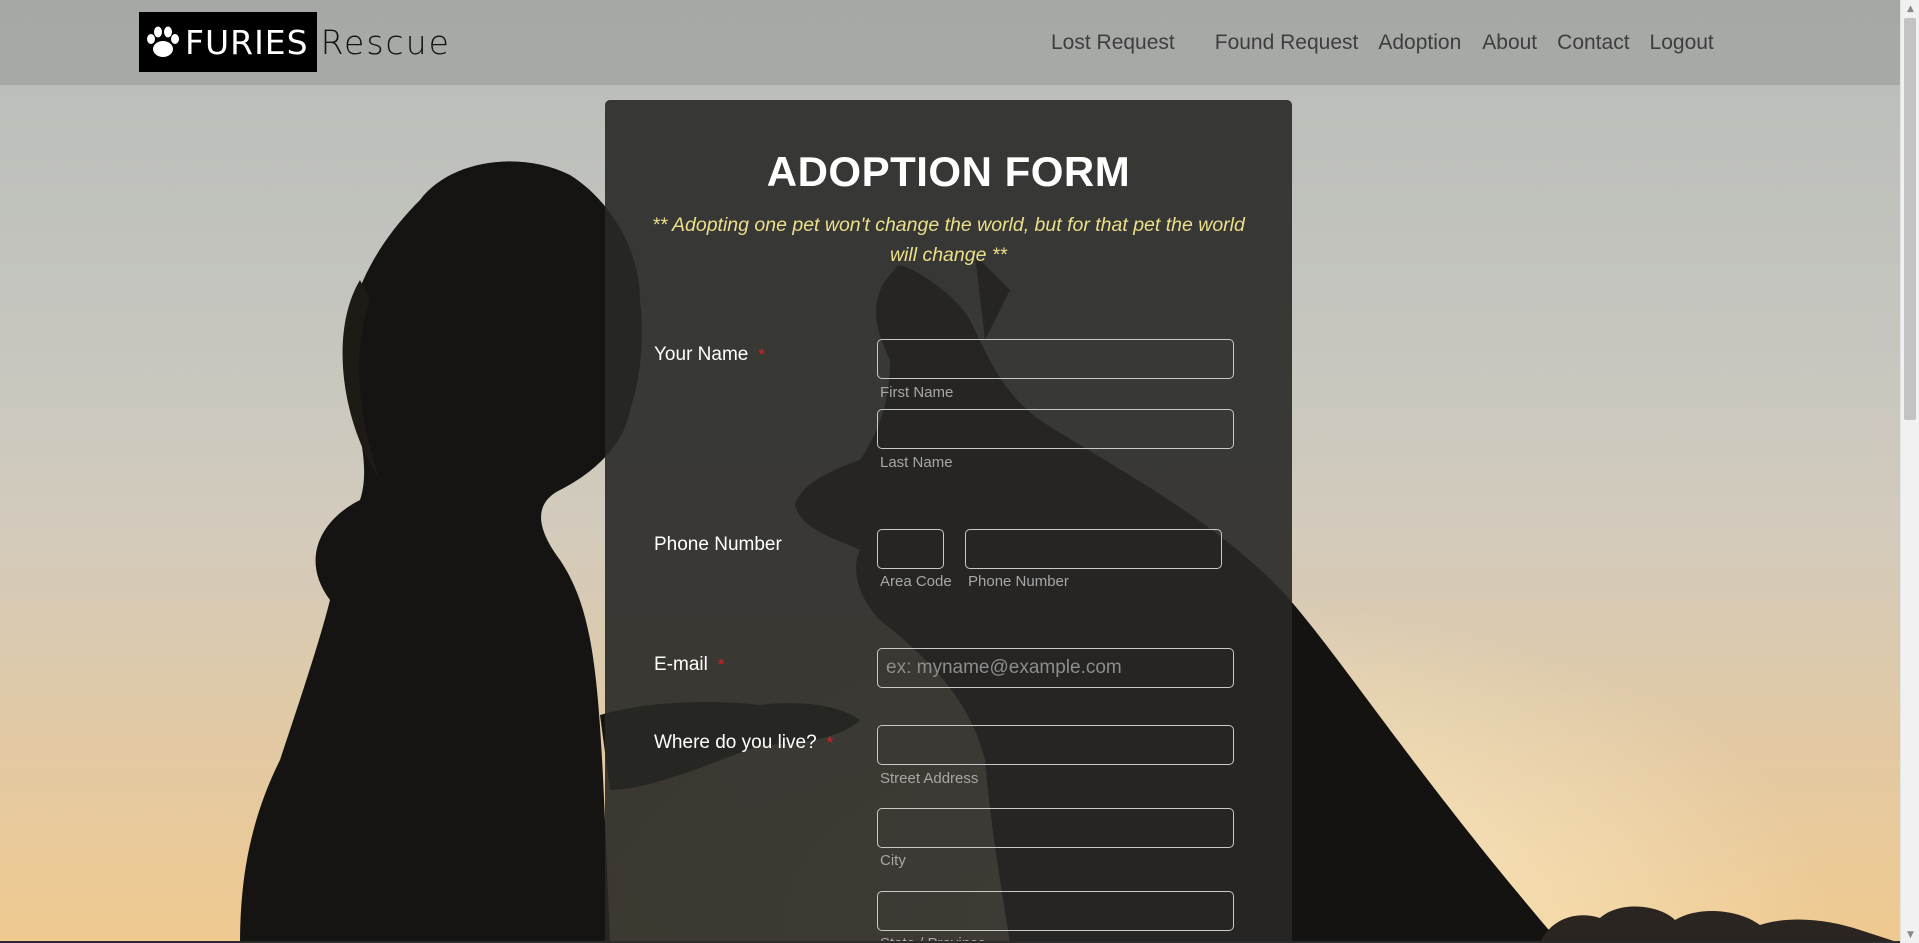  I want to click on name-label-text: Your Name, so click(701, 354).